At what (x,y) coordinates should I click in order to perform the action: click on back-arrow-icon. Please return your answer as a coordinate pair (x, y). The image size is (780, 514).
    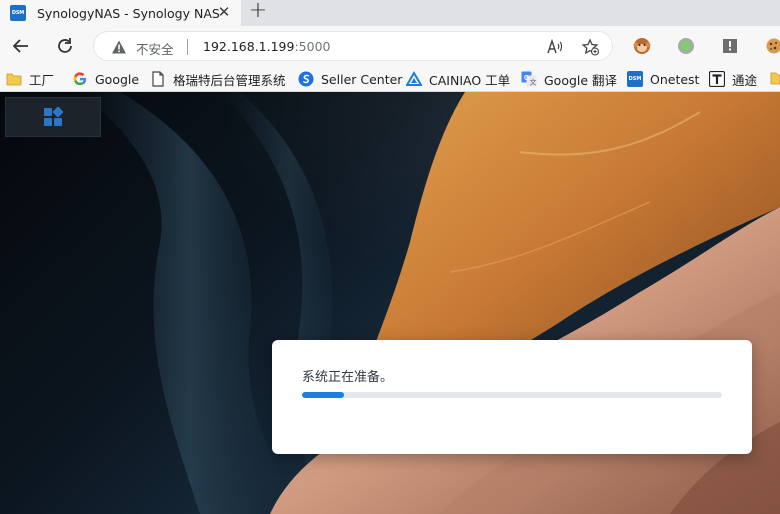
    Looking at the image, I should click on (20, 46).